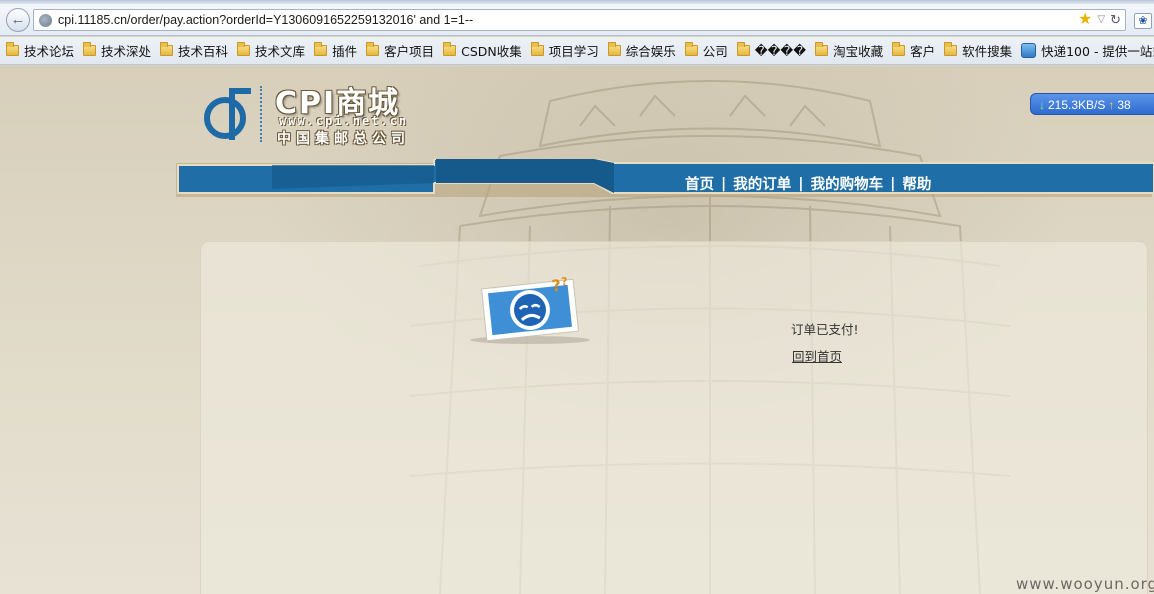  Describe the element at coordinates (1085, 20) in the screenshot. I see `bookmark-star-icon: ★` at that location.